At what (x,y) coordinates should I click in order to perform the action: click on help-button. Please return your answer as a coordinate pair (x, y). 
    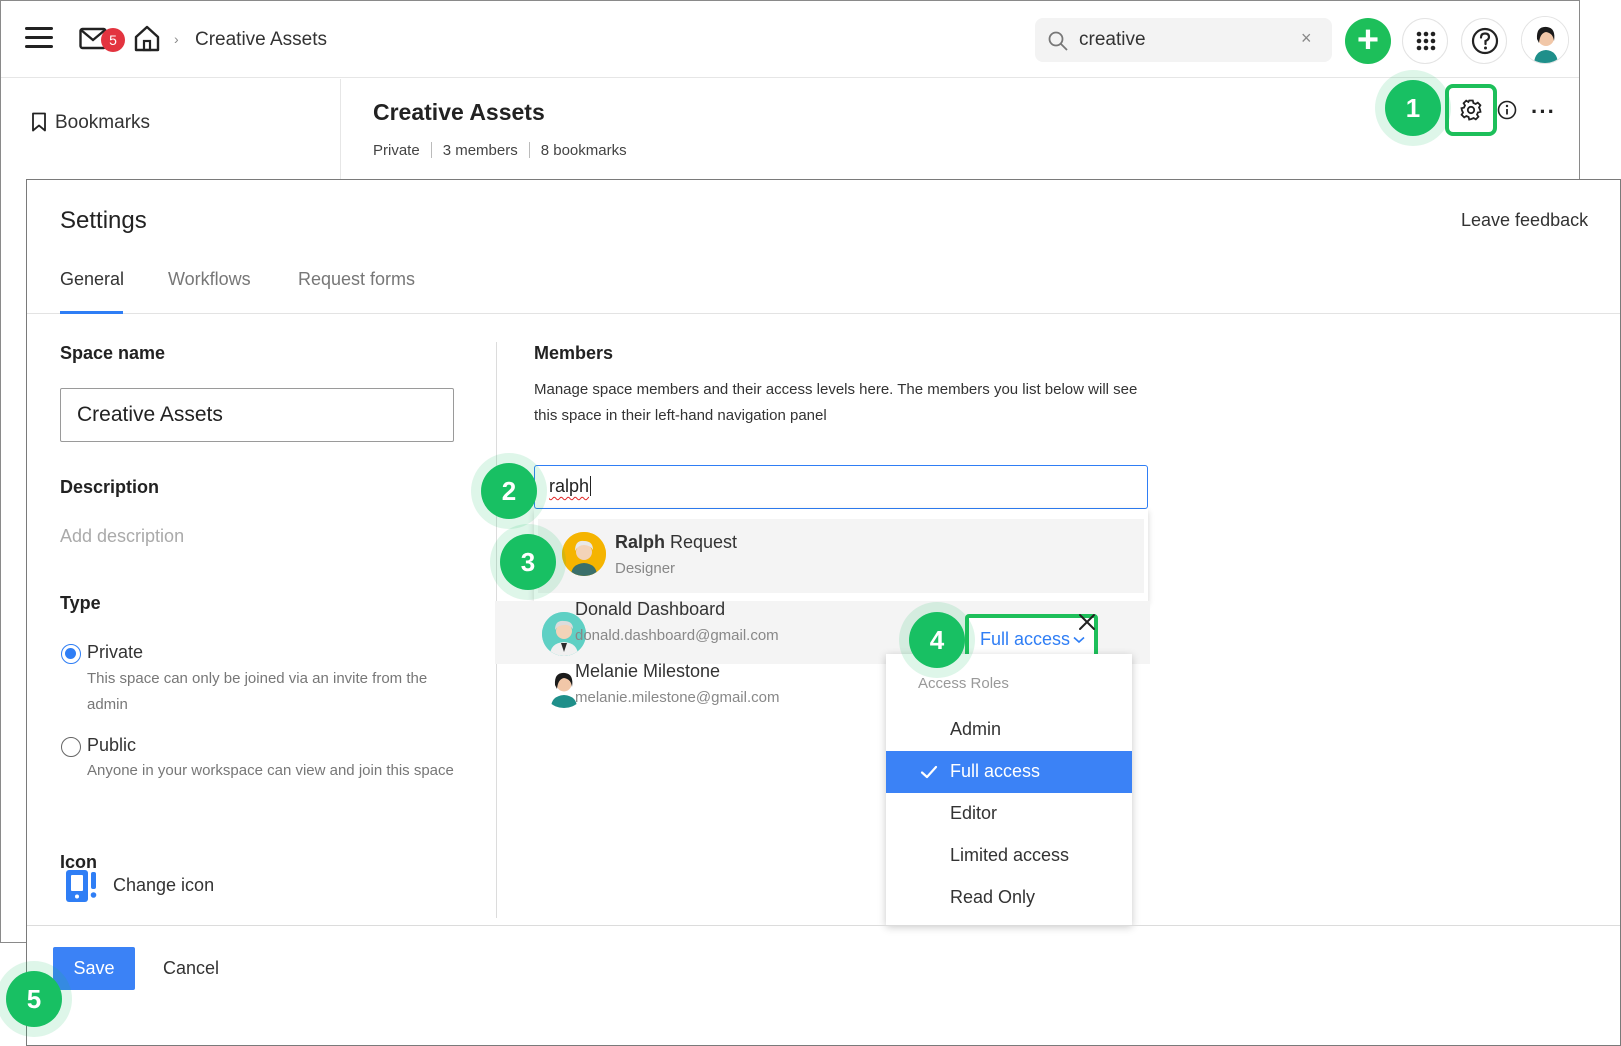
    Looking at the image, I should click on (1484, 41).